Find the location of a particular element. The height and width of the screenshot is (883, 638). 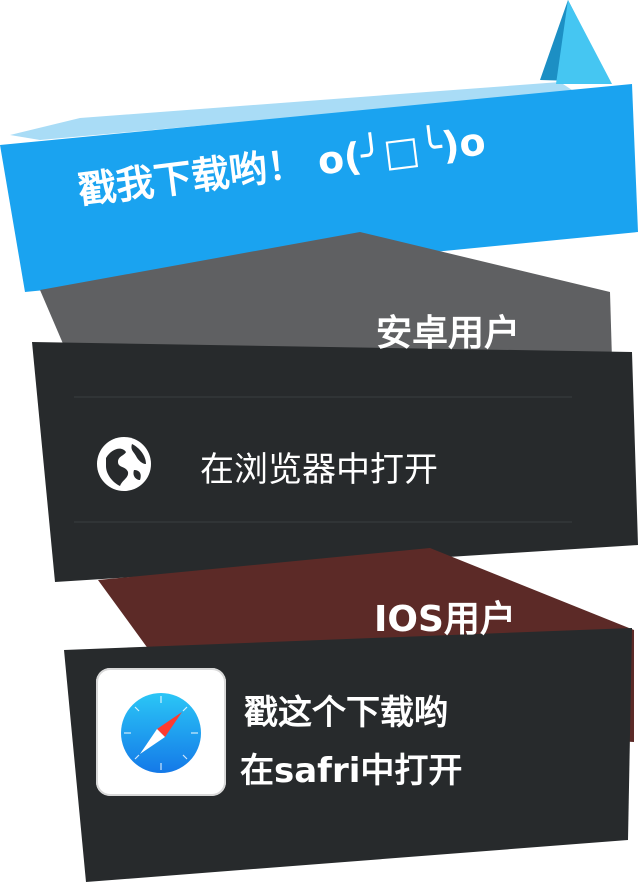

globe-icon is located at coordinates (124, 464).